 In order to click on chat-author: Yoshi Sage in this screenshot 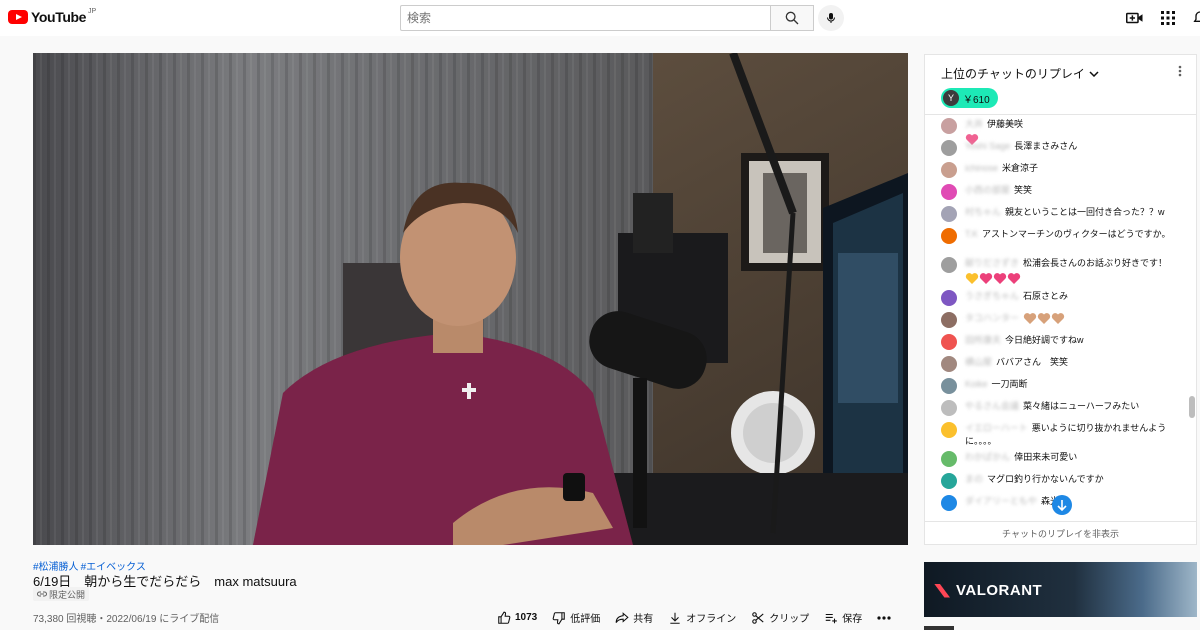, I will do `click(987, 146)`.